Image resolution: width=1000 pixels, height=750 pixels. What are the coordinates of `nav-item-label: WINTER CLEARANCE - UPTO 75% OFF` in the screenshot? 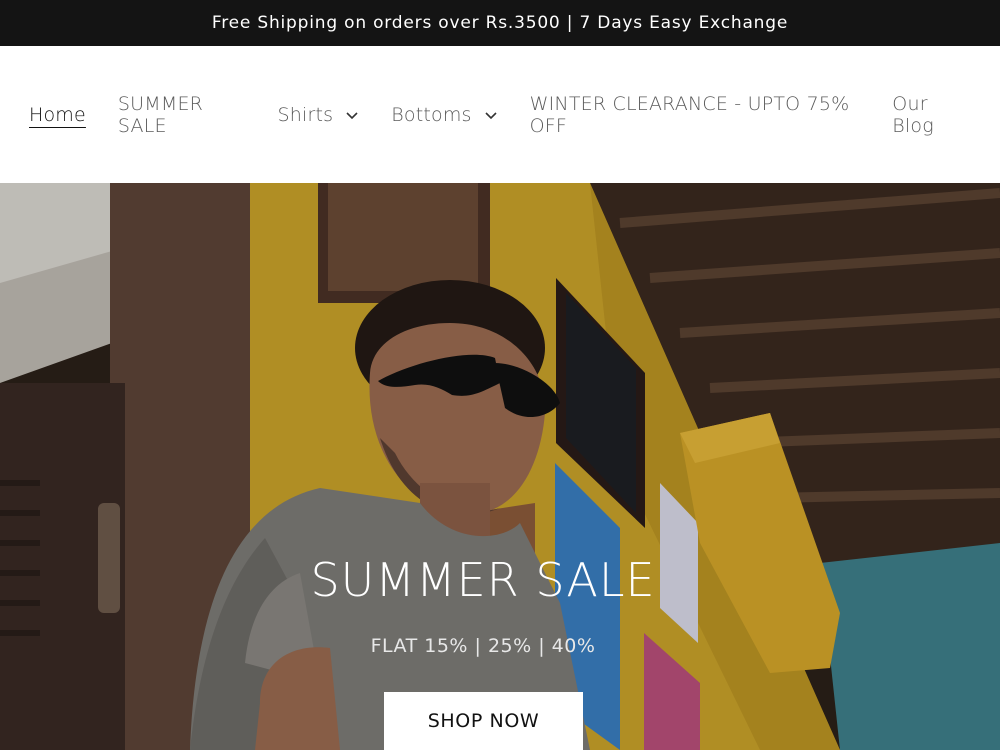 It's located at (689, 114).